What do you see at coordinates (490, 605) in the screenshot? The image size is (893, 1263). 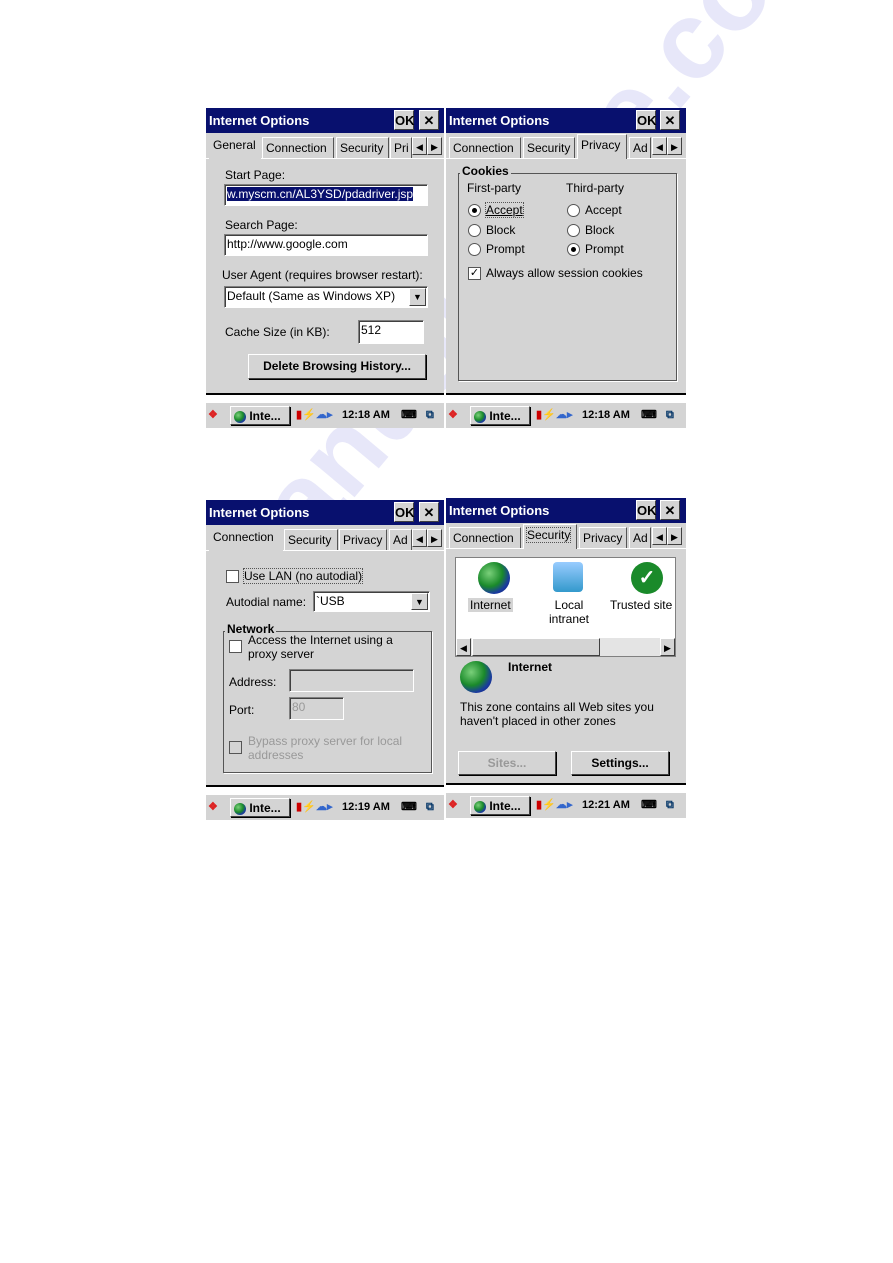 I see `zone-internet: Internet` at bounding box center [490, 605].